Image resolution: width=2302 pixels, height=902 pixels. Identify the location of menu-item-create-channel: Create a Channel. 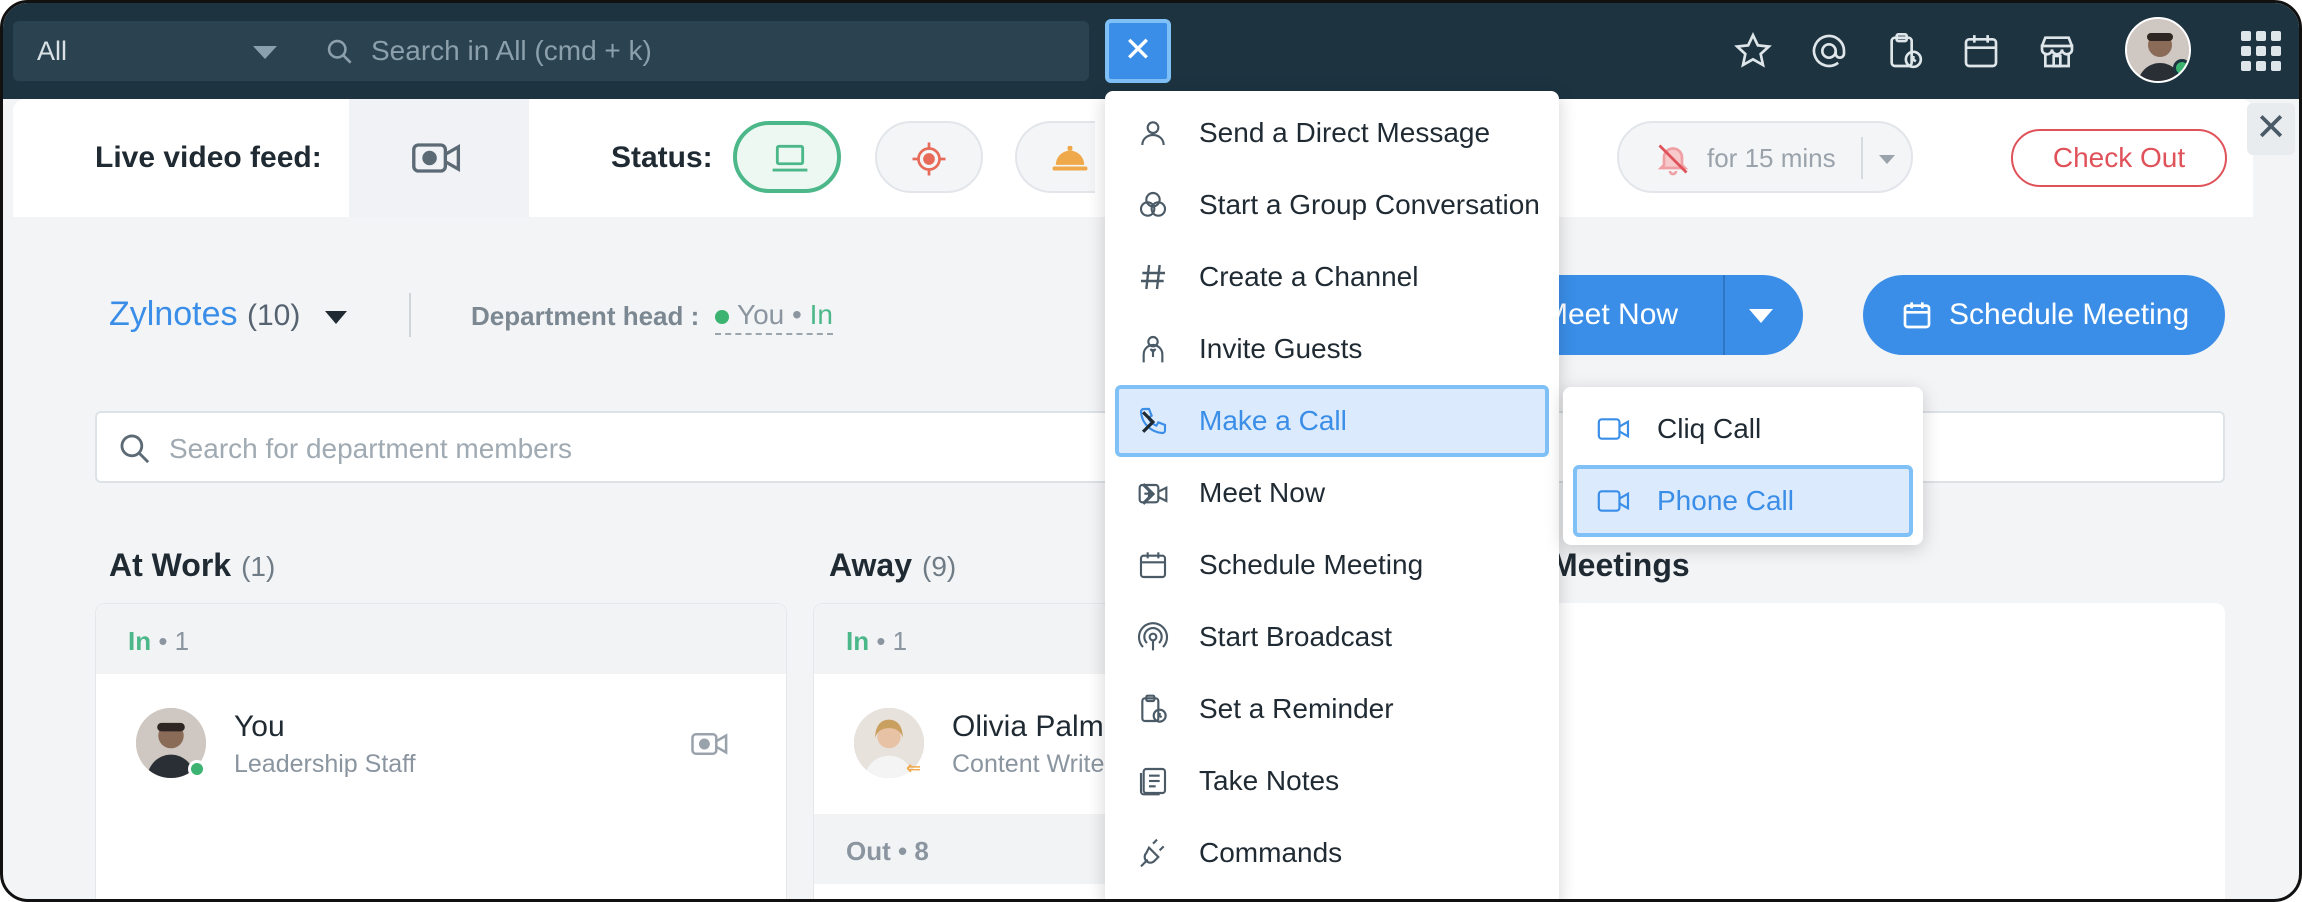
(1332, 277).